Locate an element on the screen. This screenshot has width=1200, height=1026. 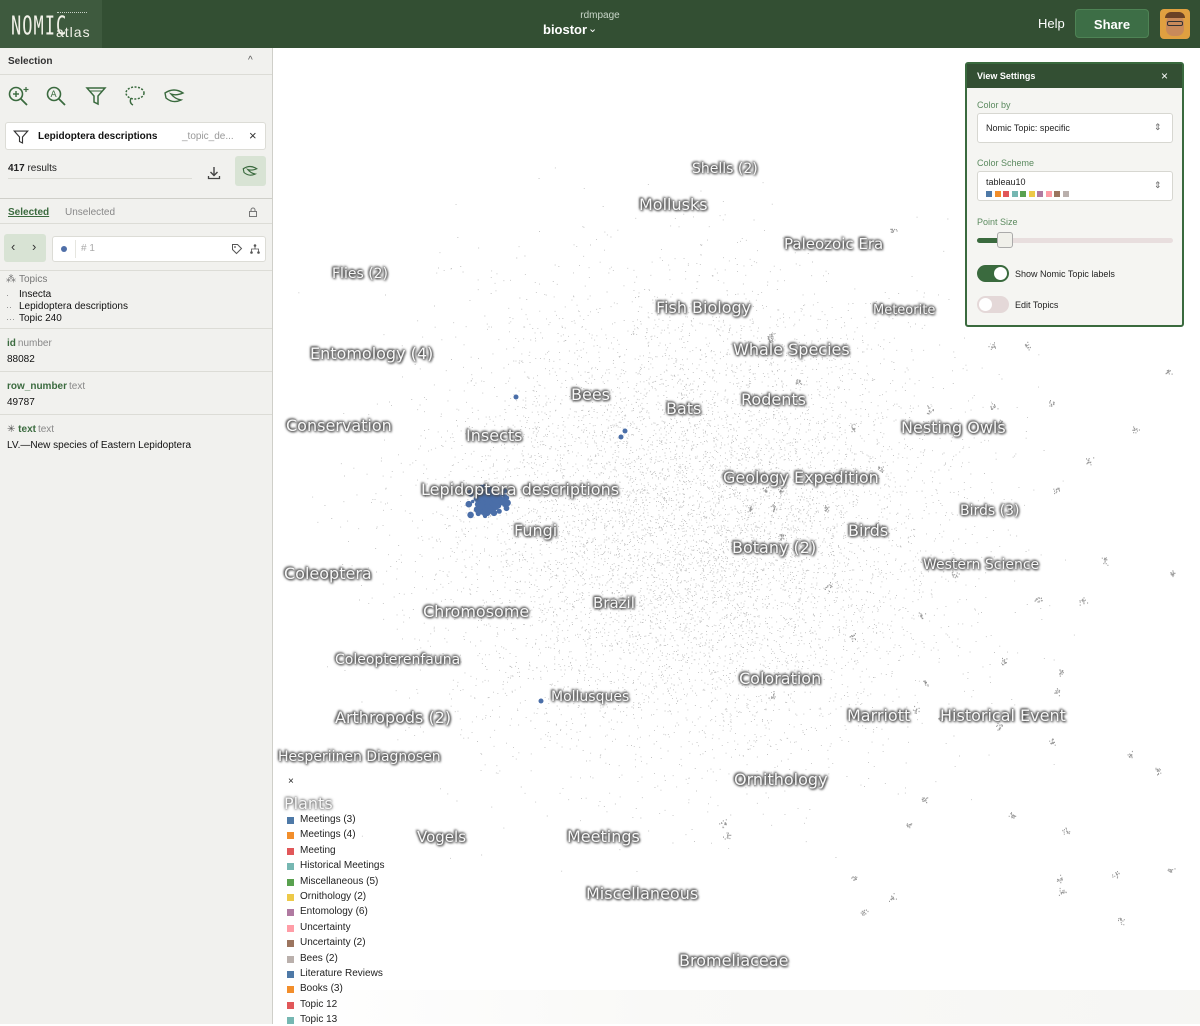
map-topic-label: Entomology (4) is located at coordinates (371, 353).